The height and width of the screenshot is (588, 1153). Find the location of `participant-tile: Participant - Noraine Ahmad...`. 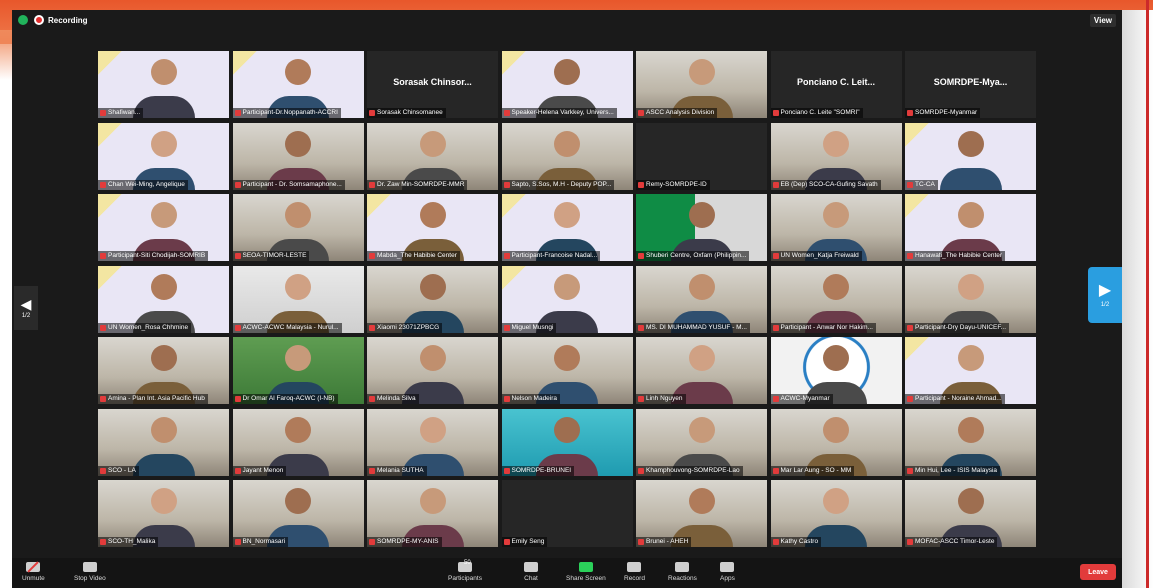

participant-tile: Participant - Noraine Ahmad... is located at coordinates (970, 370).